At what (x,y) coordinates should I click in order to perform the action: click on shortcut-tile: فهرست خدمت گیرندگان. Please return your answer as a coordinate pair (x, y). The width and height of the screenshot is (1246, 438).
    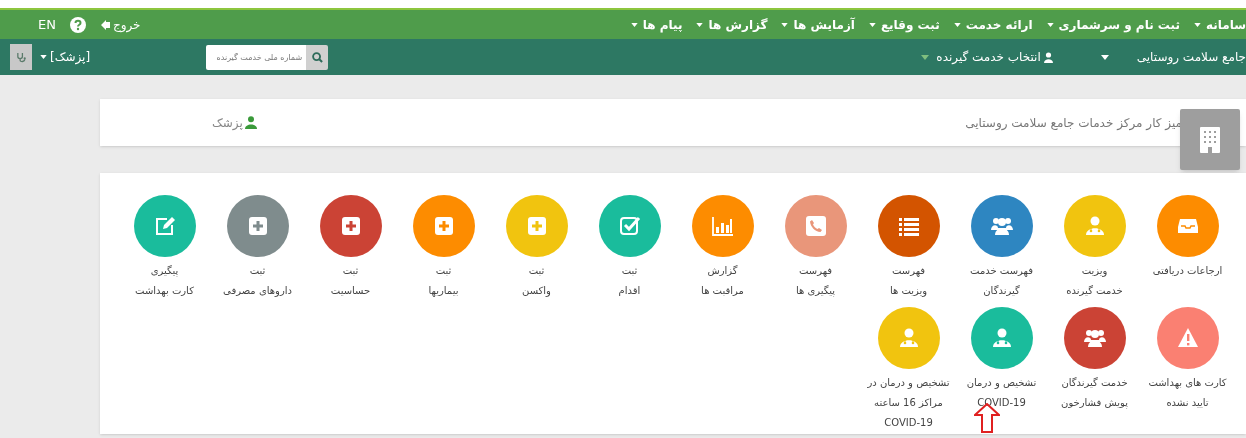
    Looking at the image, I should click on (1001, 248).